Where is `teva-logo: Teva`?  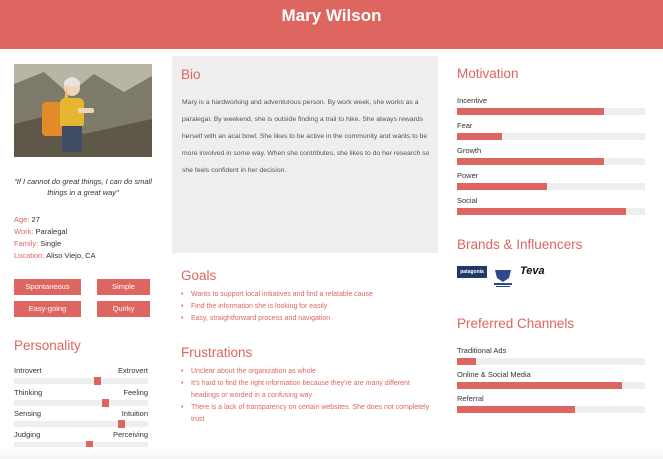
teva-logo: Teva is located at coordinates (532, 271).